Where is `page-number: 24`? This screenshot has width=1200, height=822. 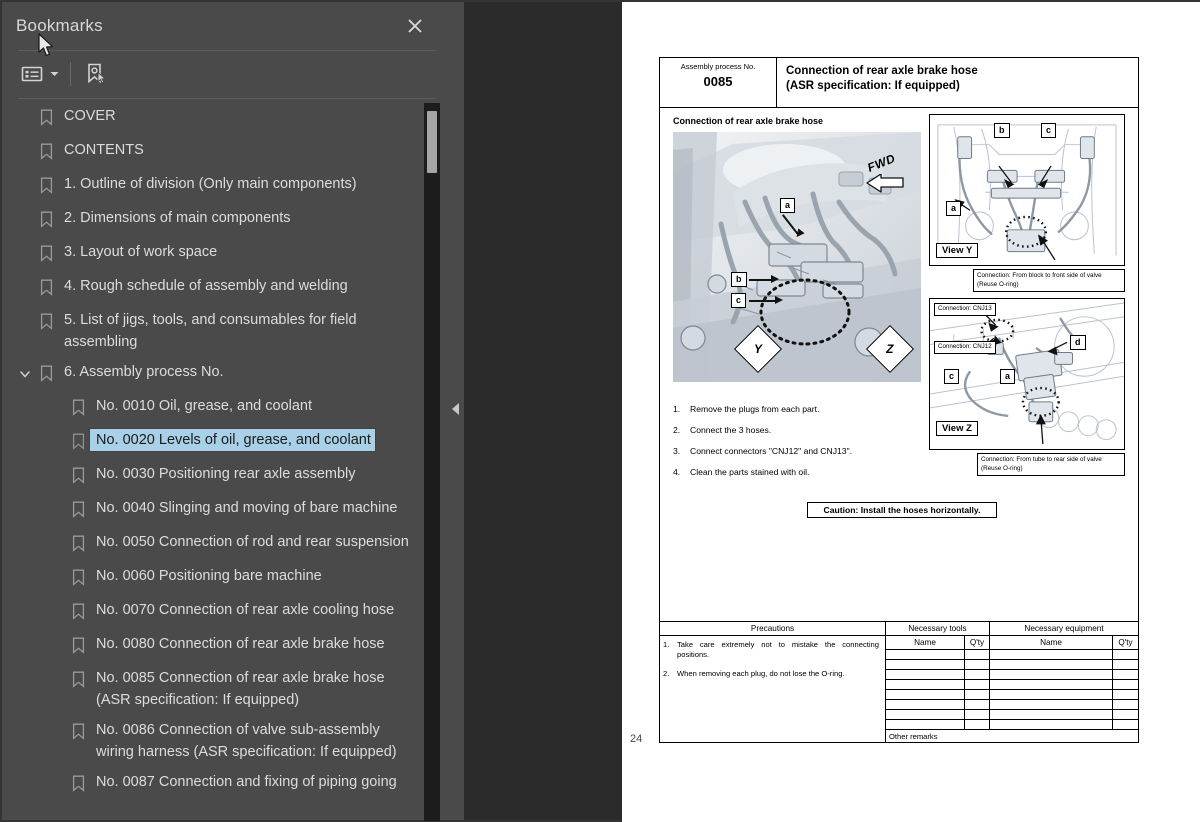
page-number: 24 is located at coordinates (636, 739).